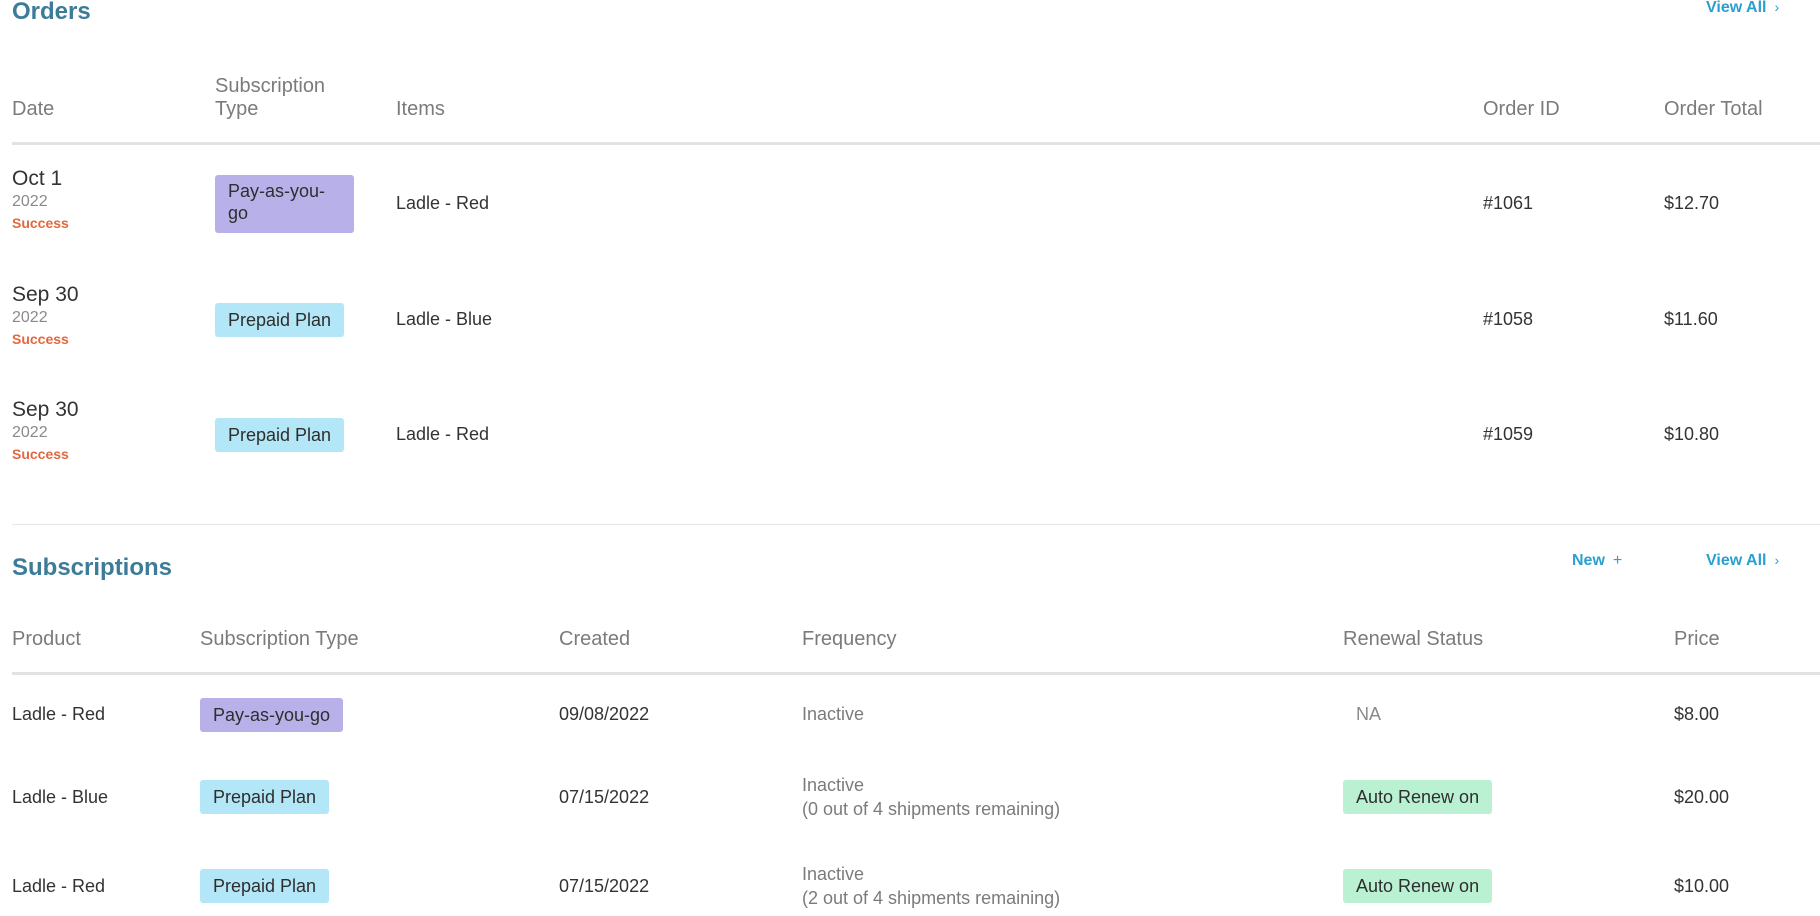  Describe the element at coordinates (277, 191) in the screenshot. I see `badge-line: Pay-as-you-` at that location.